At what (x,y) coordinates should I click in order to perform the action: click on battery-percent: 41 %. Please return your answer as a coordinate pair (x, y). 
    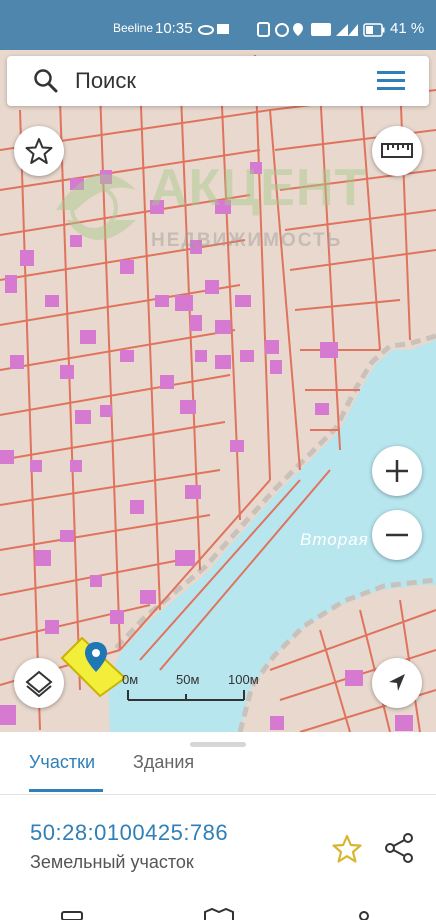
    Looking at the image, I should click on (407, 28).